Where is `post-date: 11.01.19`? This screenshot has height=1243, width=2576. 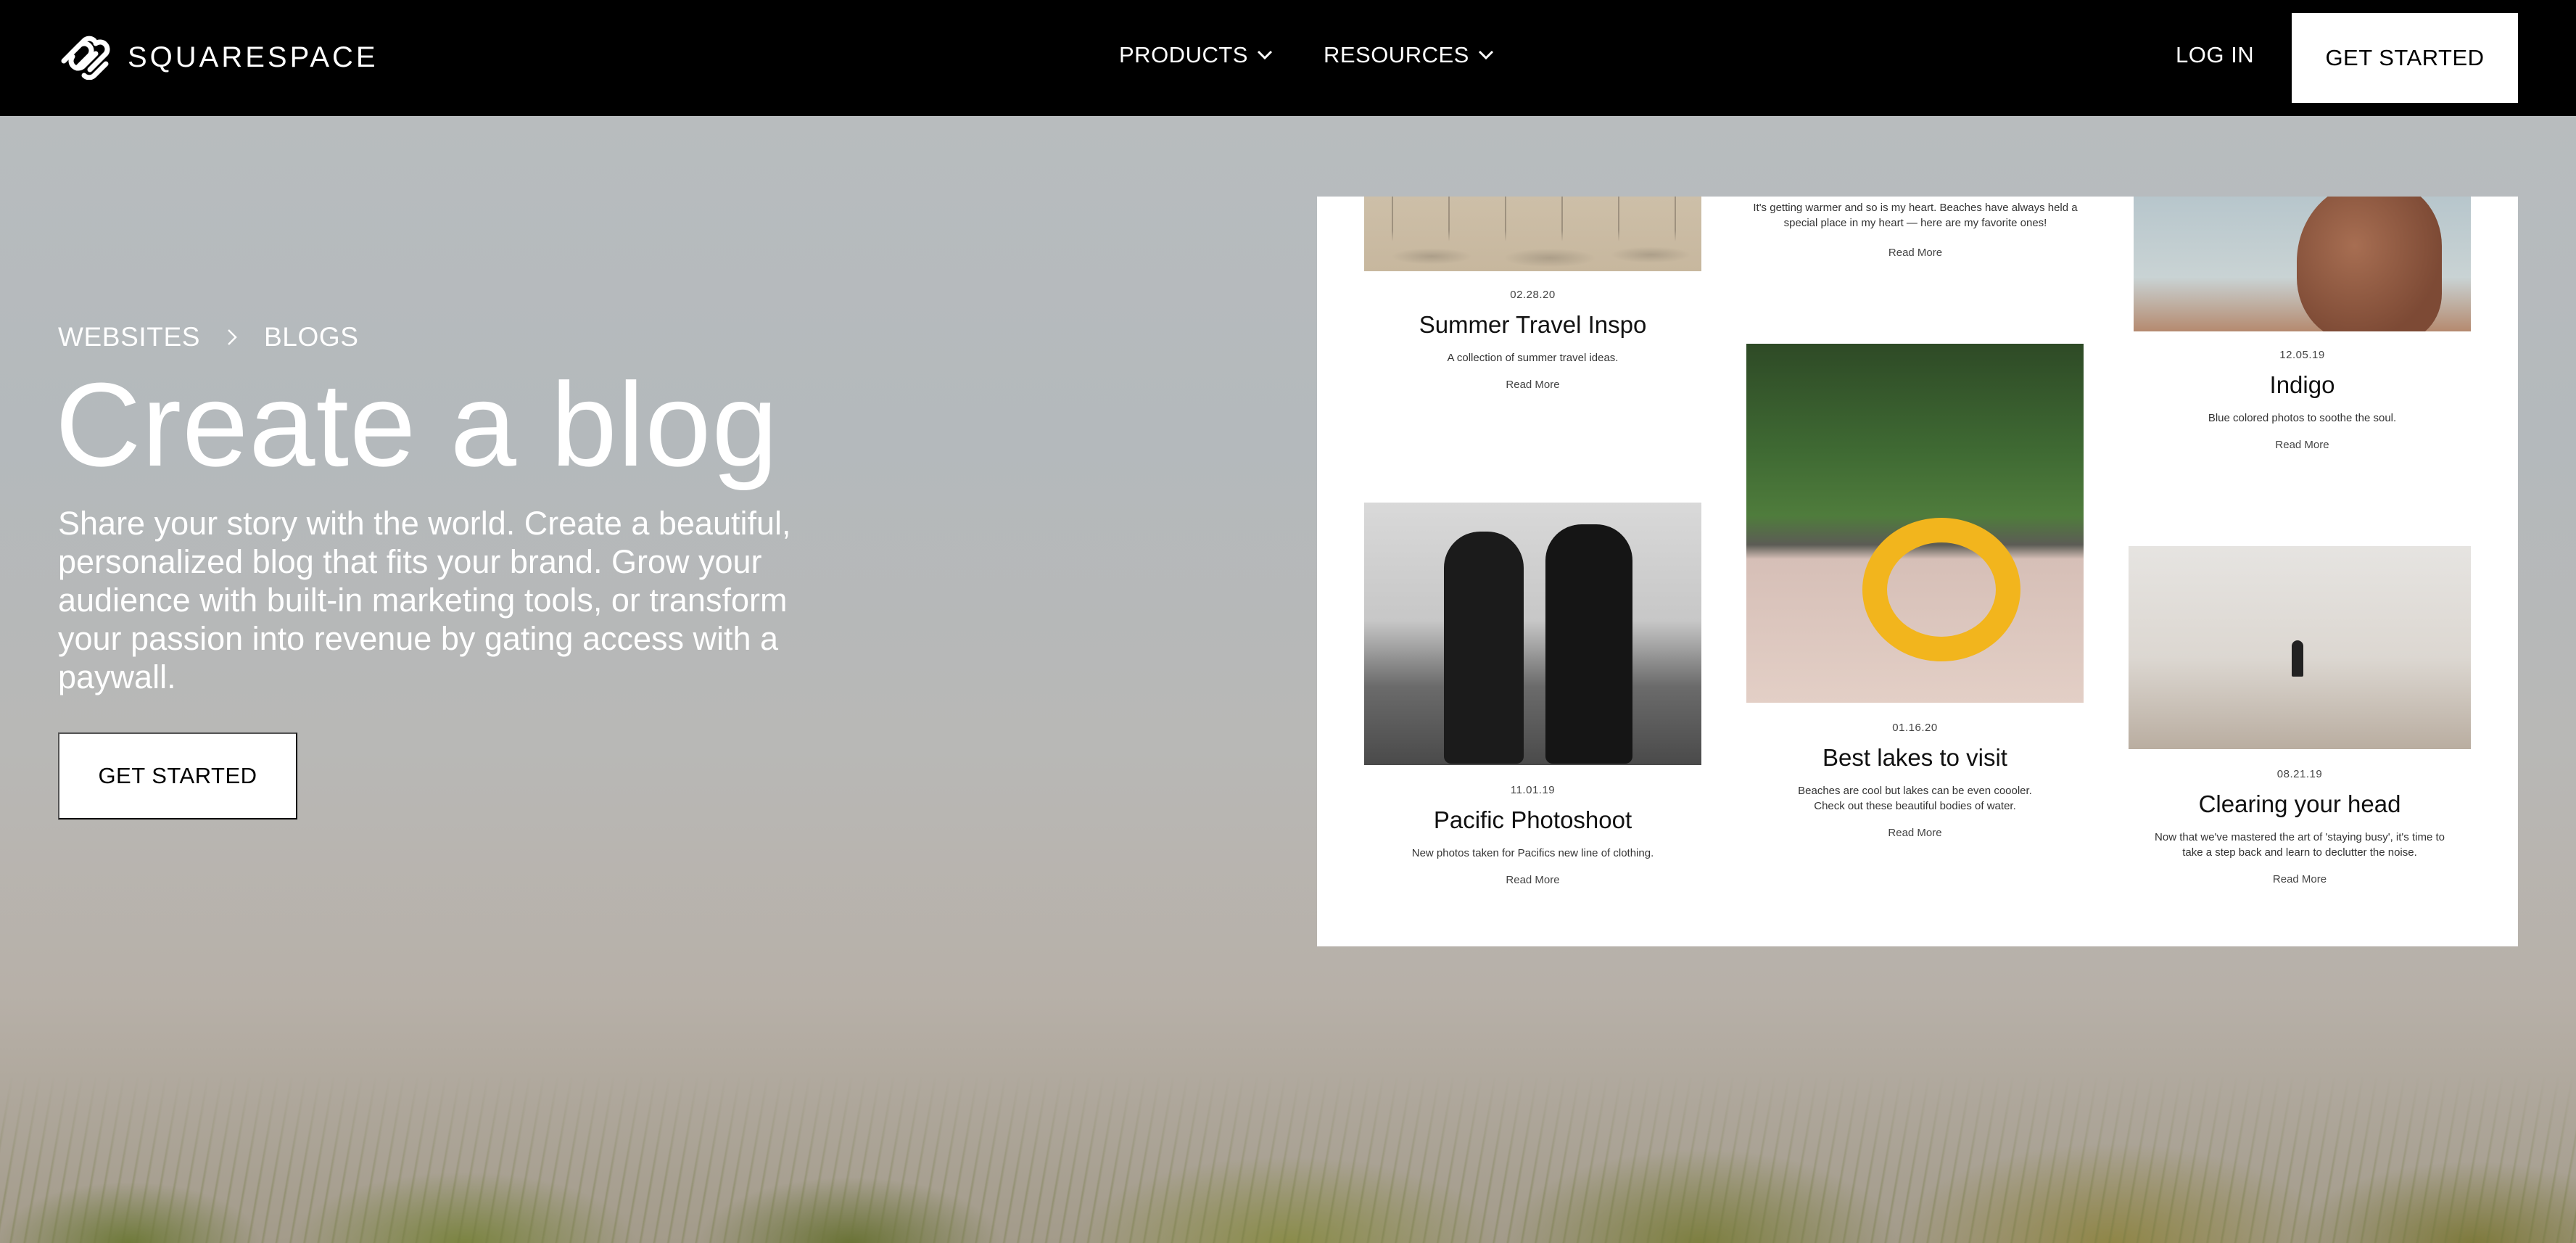 post-date: 11.01.19 is located at coordinates (1533, 790).